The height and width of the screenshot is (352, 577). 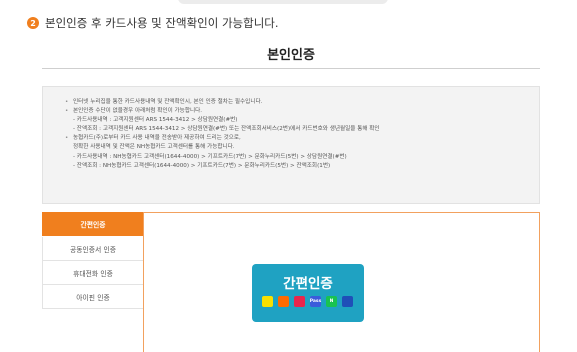 What do you see at coordinates (92, 249) in the screenshot?
I see `tab-joint-cert-auth: 공동인증서 인증` at bounding box center [92, 249].